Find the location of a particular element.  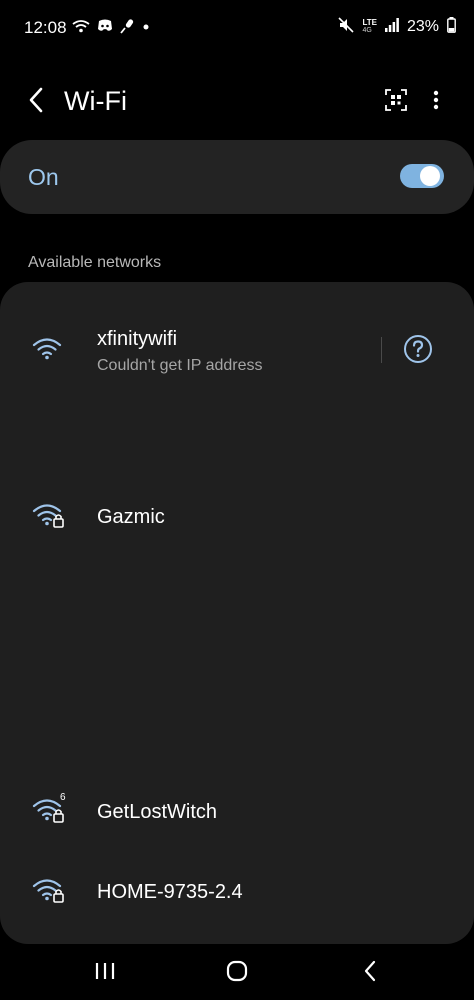

back-icon is located at coordinates (370, 973).